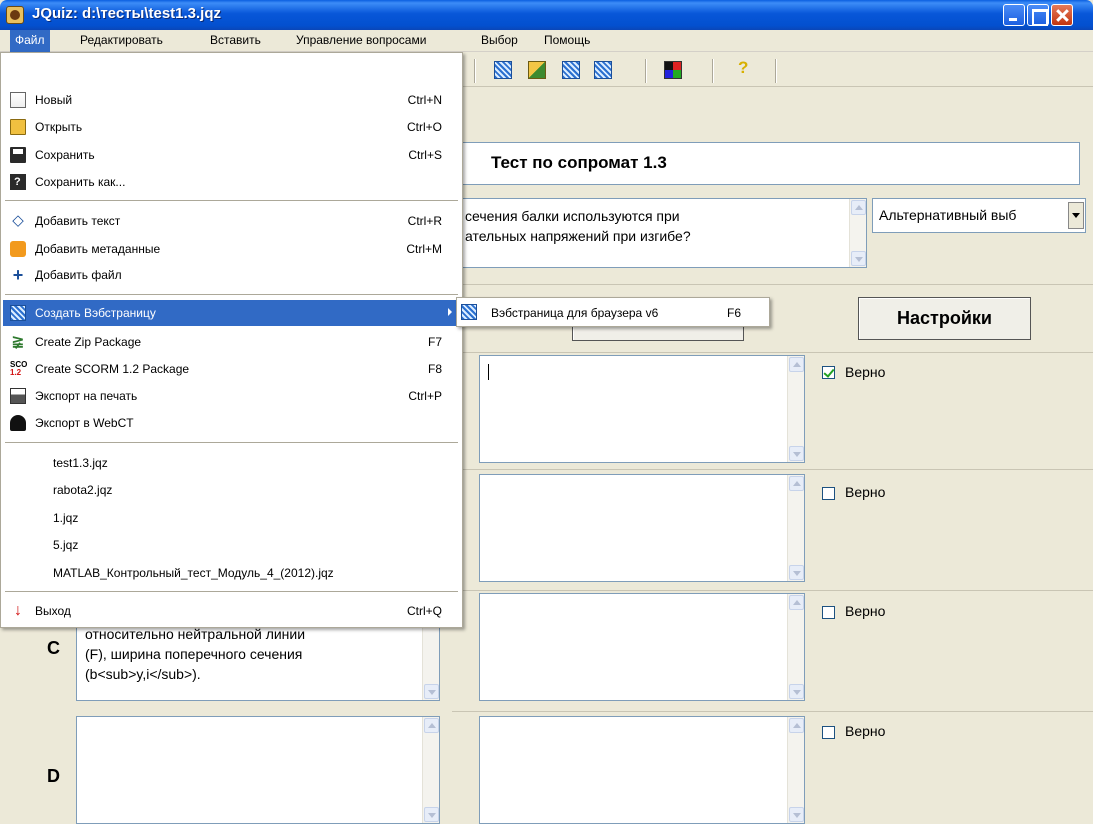 The width and height of the screenshot is (1093, 824). What do you see at coordinates (450, 312) in the screenshot?
I see `submenu-arrow-icon` at bounding box center [450, 312].